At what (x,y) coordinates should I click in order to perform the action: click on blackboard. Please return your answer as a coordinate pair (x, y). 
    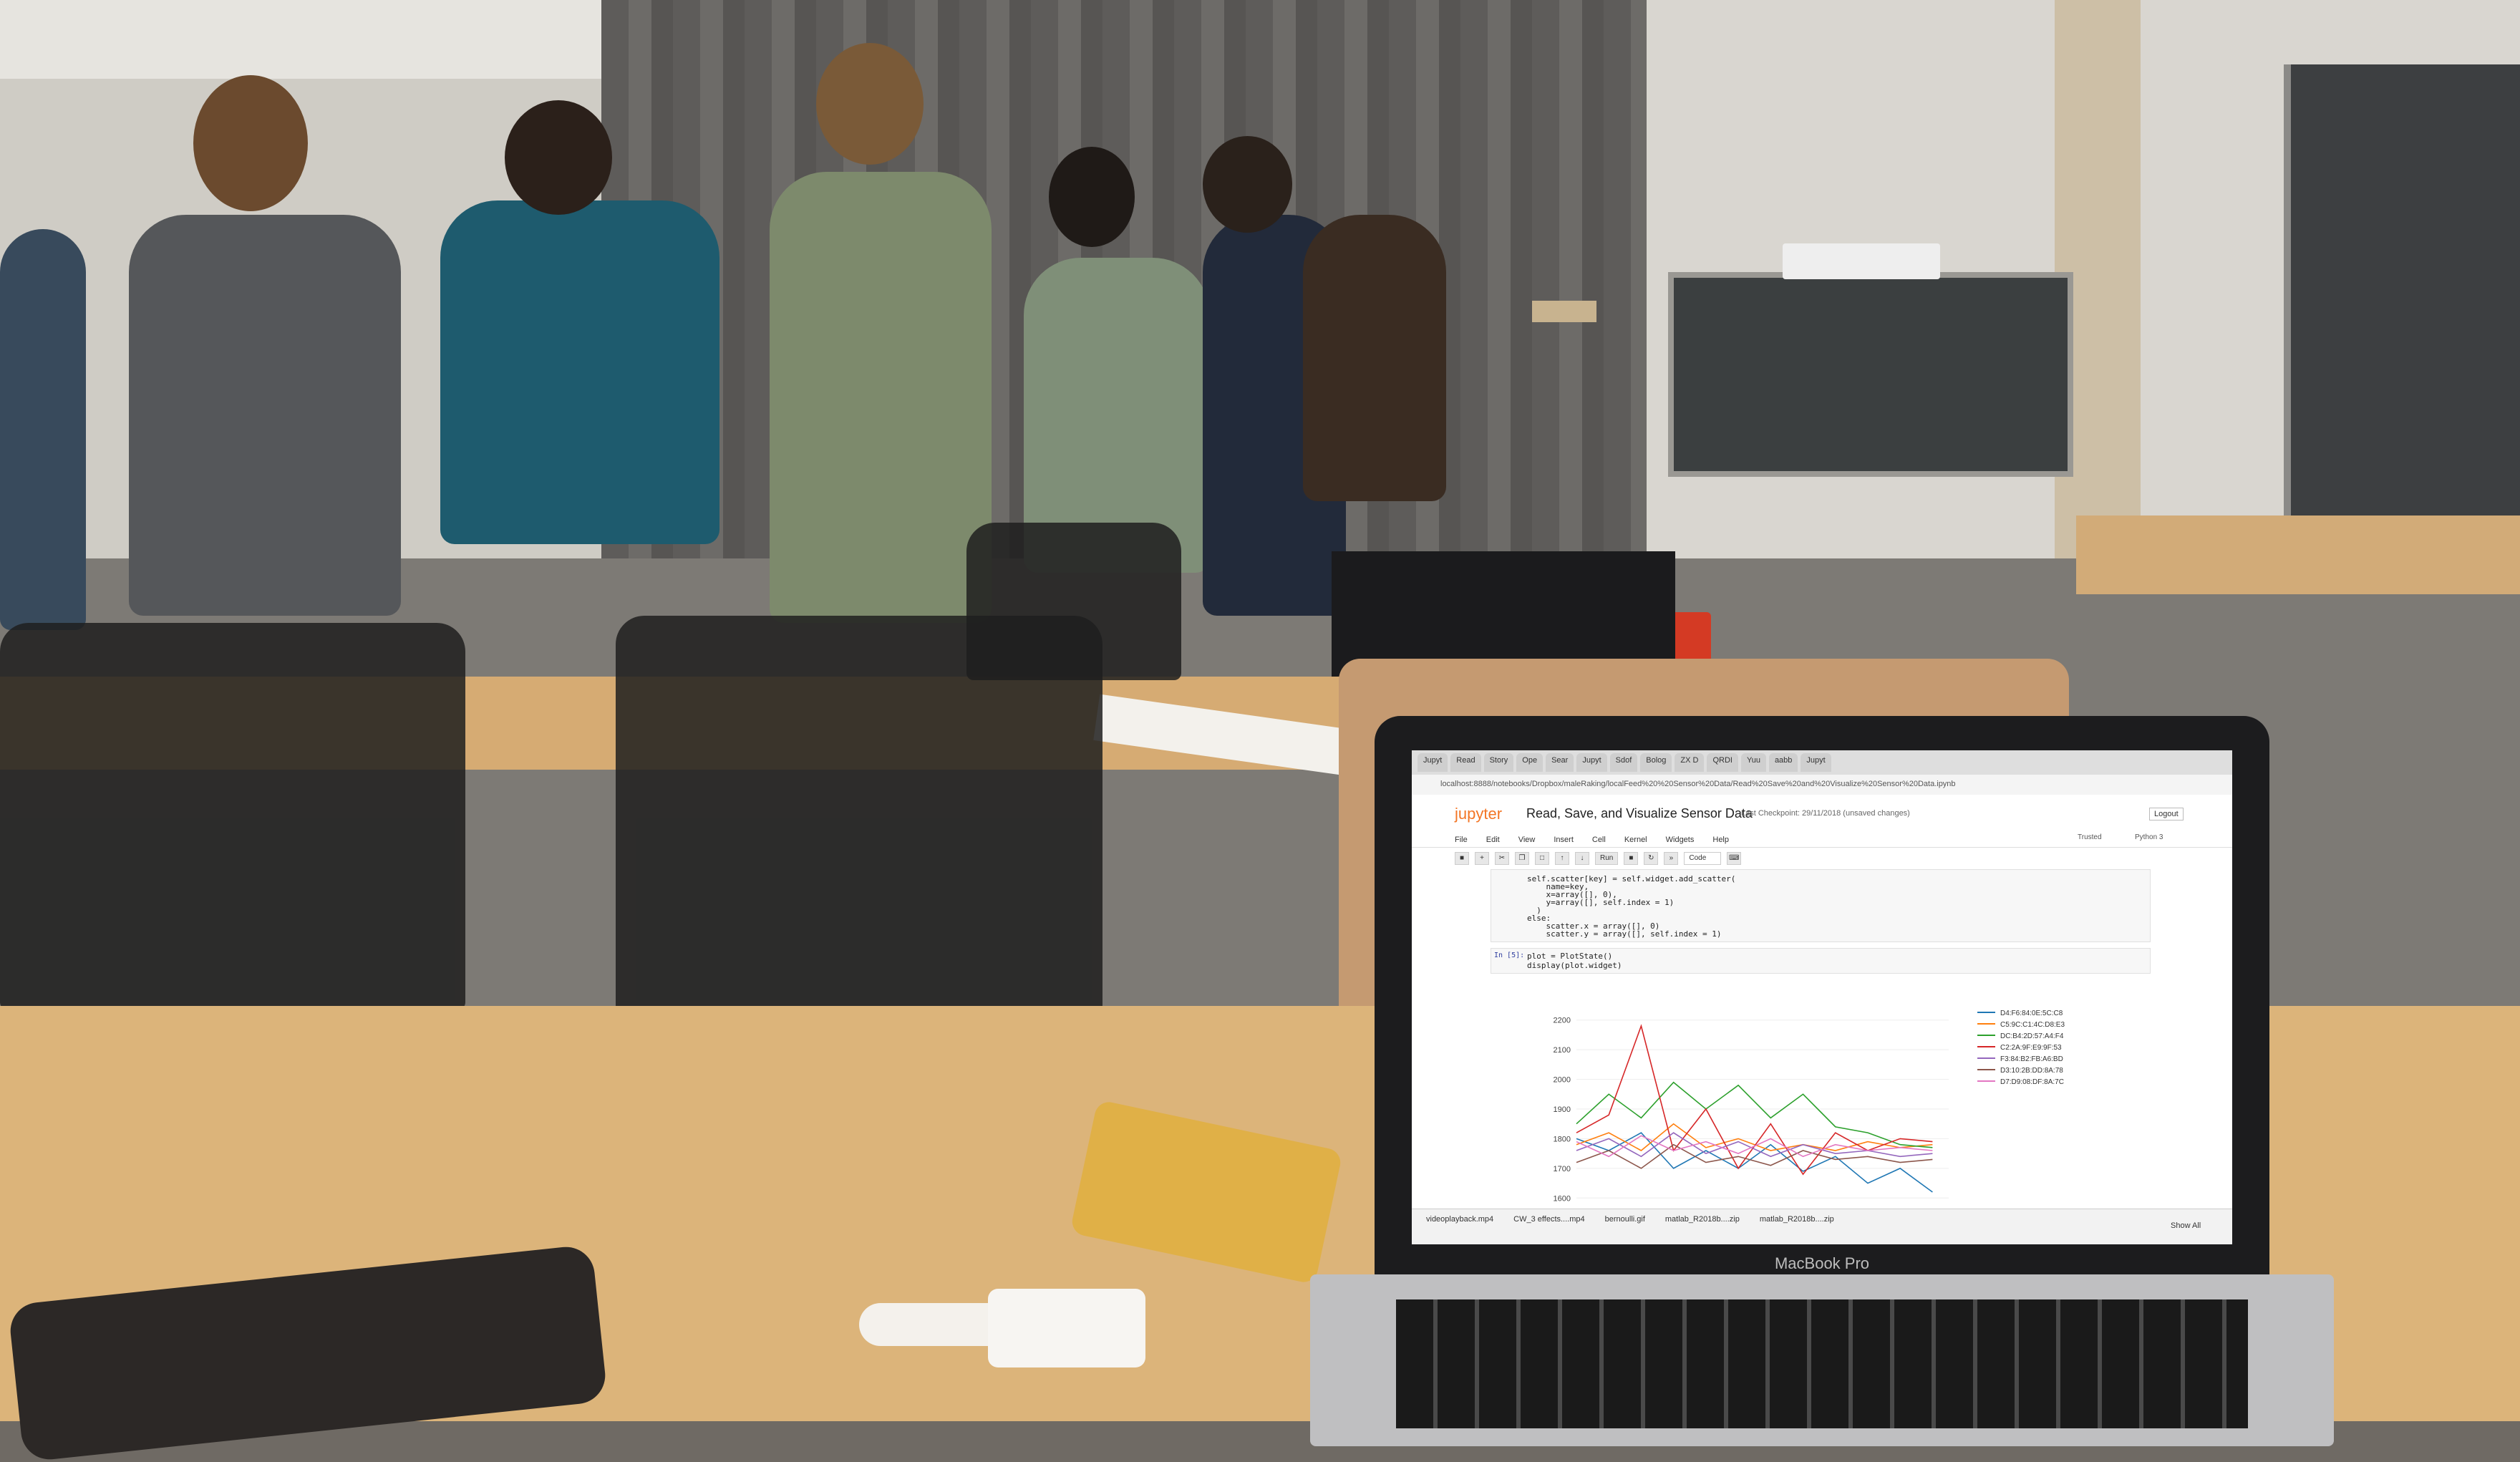
    Looking at the image, I should click on (1870, 375).